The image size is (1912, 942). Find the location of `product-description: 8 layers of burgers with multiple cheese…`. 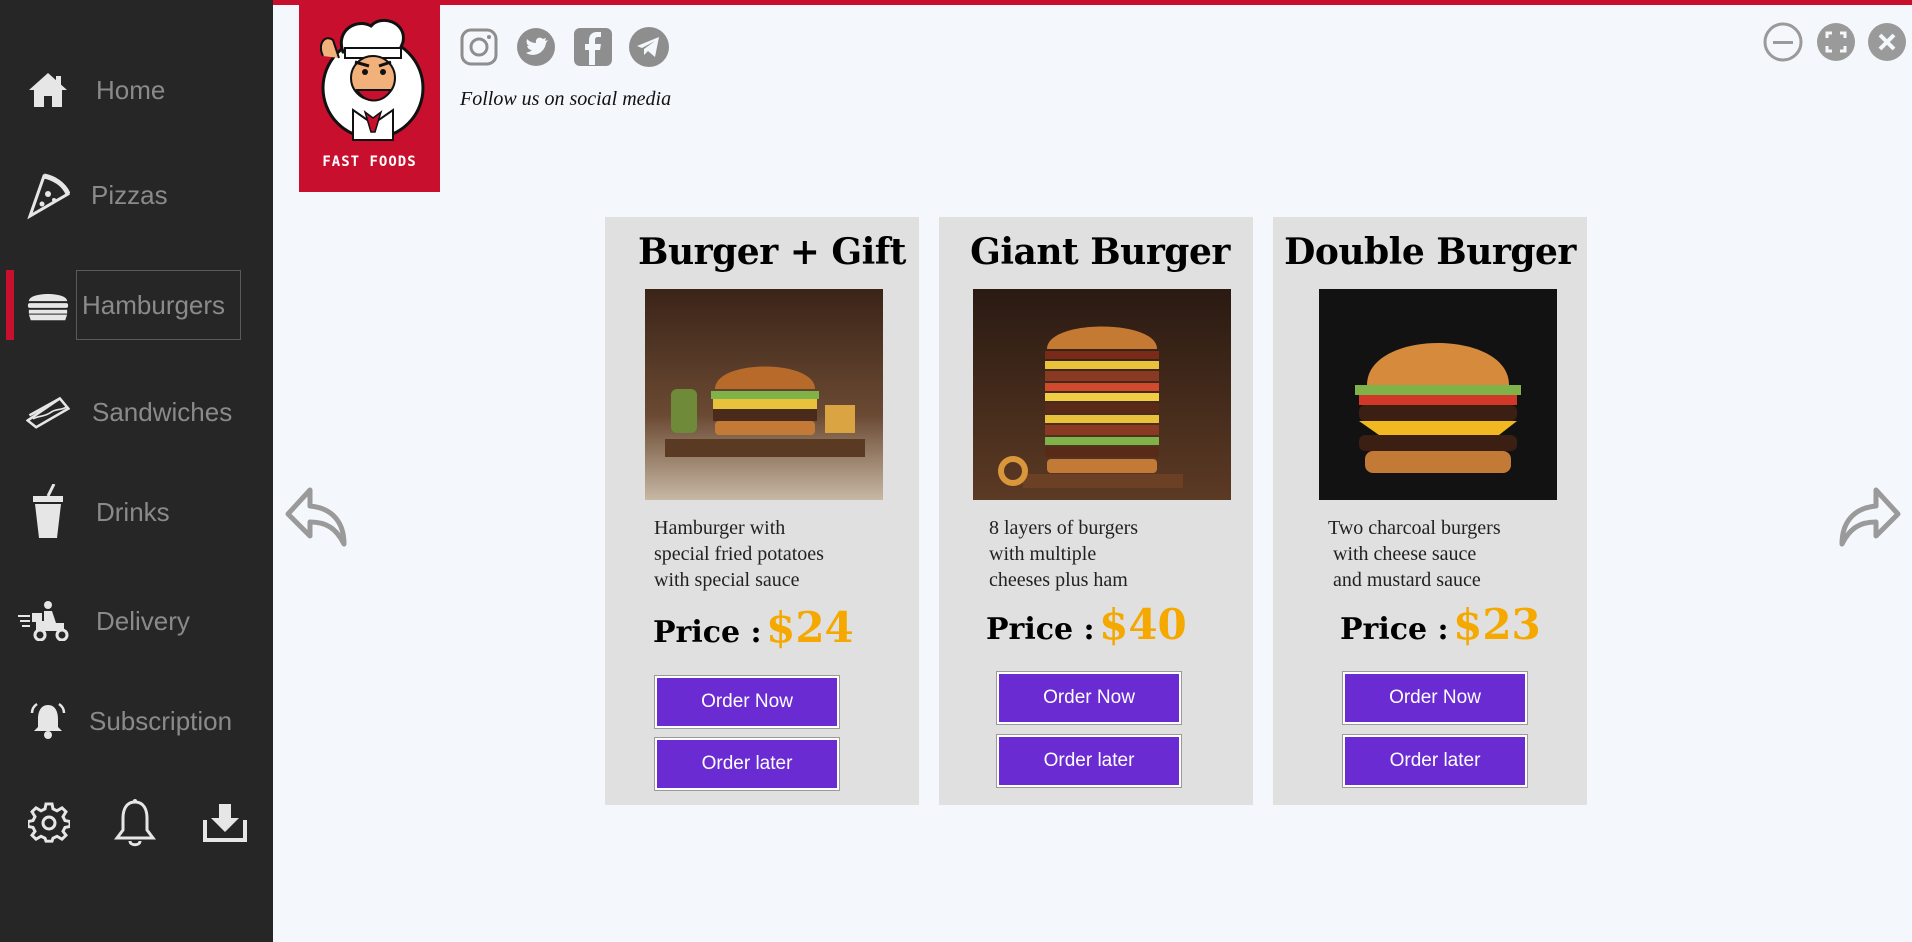

product-description: 8 layers of burgers with multiple cheese… is located at coordinates (1064, 554).